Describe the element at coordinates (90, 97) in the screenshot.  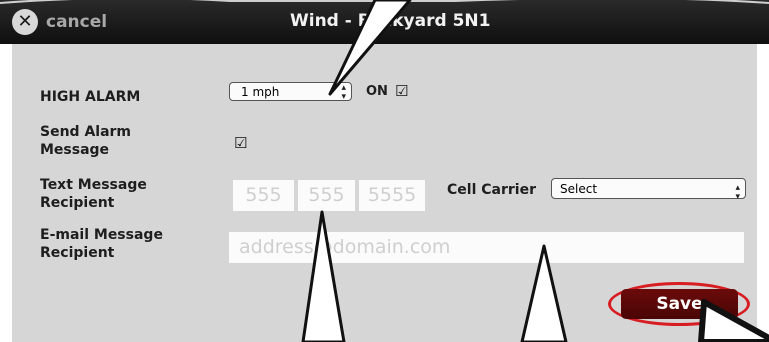
I see `high-alarm-label: HIGH ALARM` at that location.